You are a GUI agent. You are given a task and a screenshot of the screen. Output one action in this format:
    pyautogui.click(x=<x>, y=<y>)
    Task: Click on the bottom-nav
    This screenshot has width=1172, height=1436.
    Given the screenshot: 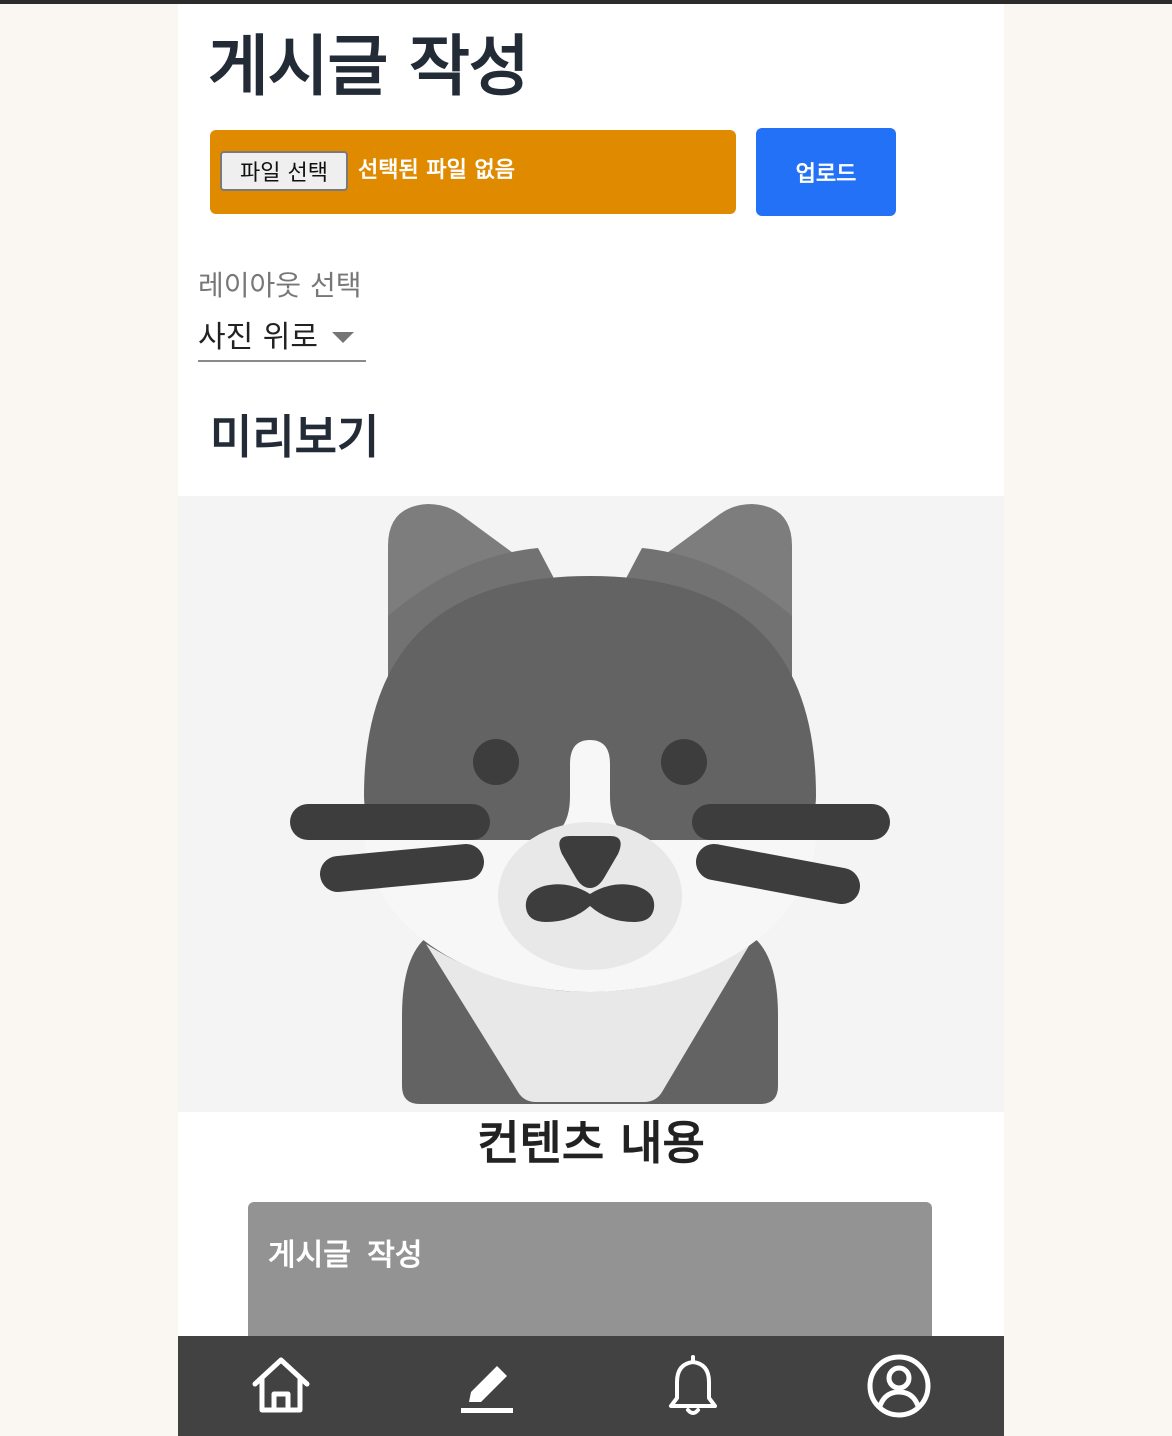 What is the action you would take?
    pyautogui.click(x=591, y=1386)
    